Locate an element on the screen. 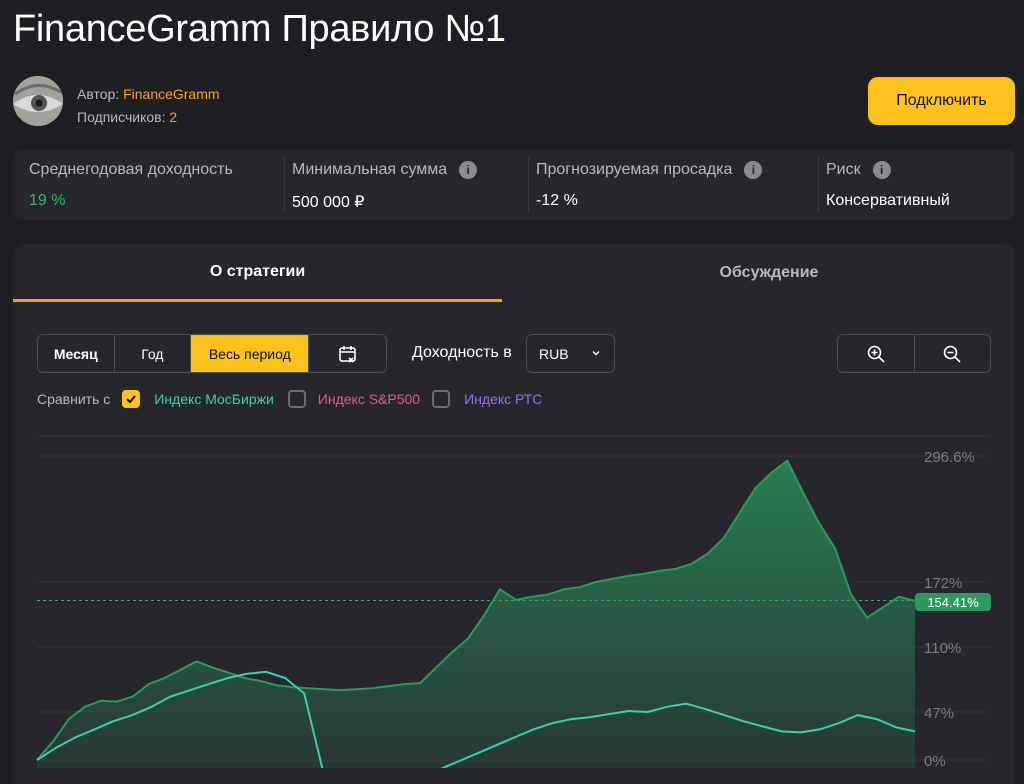 This screenshot has height=784, width=1024. compare-moex: Индекс МосБиржи is located at coordinates (198, 399).